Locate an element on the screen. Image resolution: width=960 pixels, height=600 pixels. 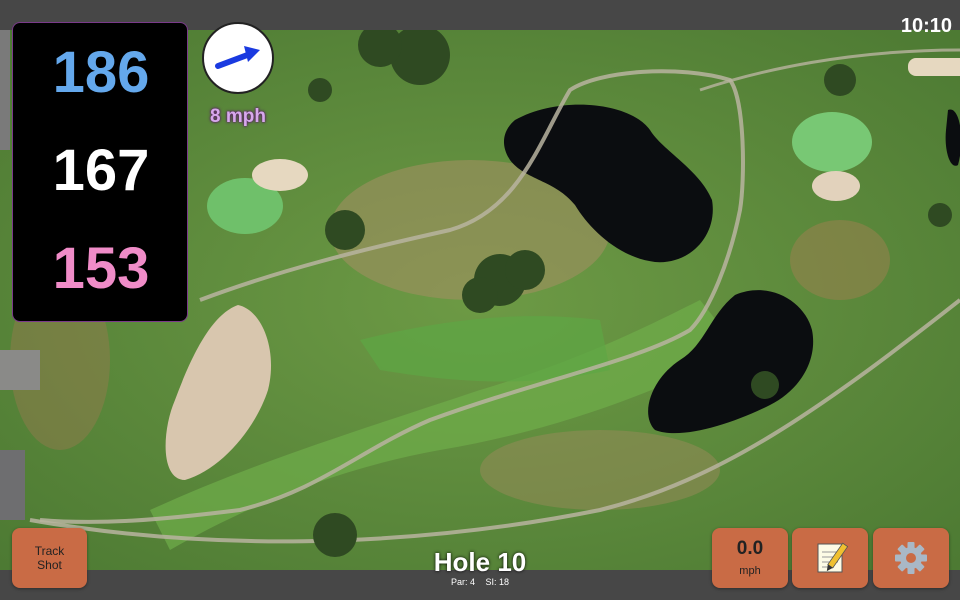
hole-par: Par: 4 is located at coordinates (462, 582).